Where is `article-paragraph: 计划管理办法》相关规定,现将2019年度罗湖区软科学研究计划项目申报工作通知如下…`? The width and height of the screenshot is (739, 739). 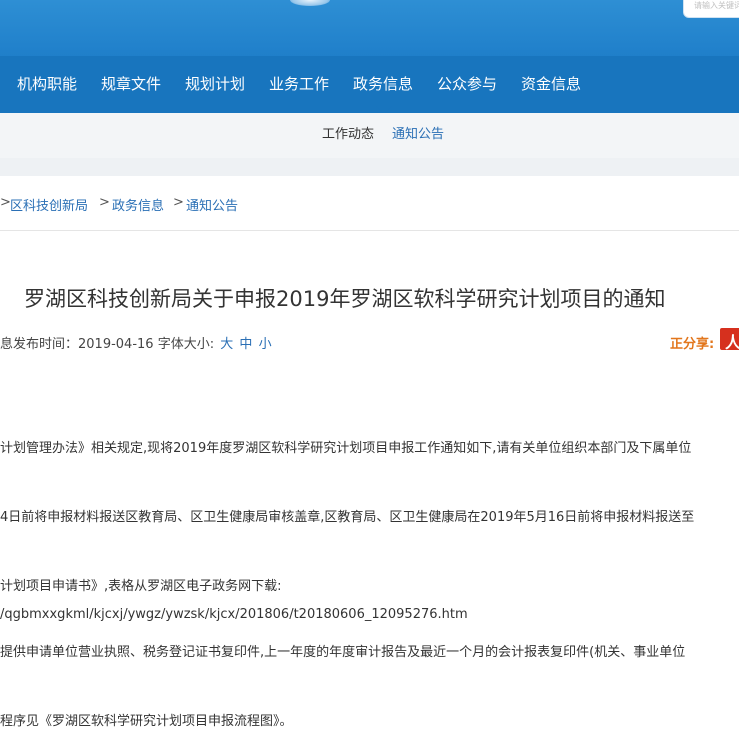 article-paragraph: 计划管理办法》相关规定,现将2019年度罗湖区软科学研究计划项目申报工作通知如下… is located at coordinates (346, 448).